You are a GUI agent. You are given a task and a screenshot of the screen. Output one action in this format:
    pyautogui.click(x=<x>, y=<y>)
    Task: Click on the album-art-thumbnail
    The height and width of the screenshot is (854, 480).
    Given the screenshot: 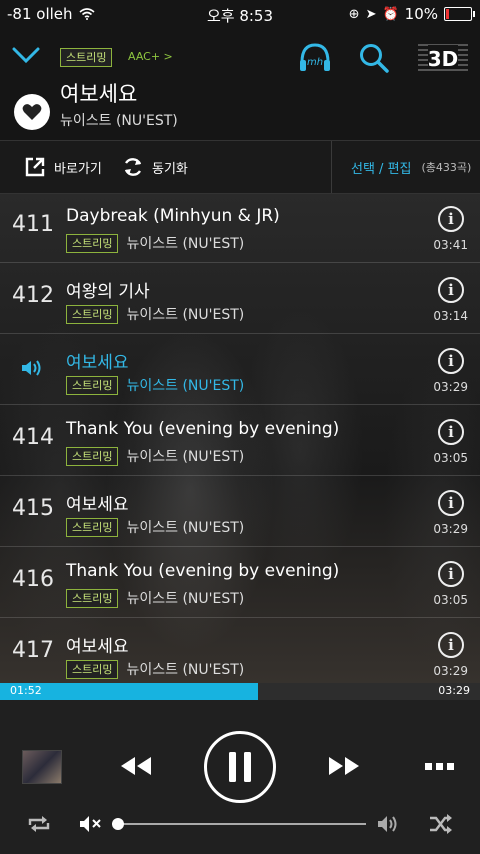 What is the action you would take?
    pyautogui.click(x=42, y=767)
    